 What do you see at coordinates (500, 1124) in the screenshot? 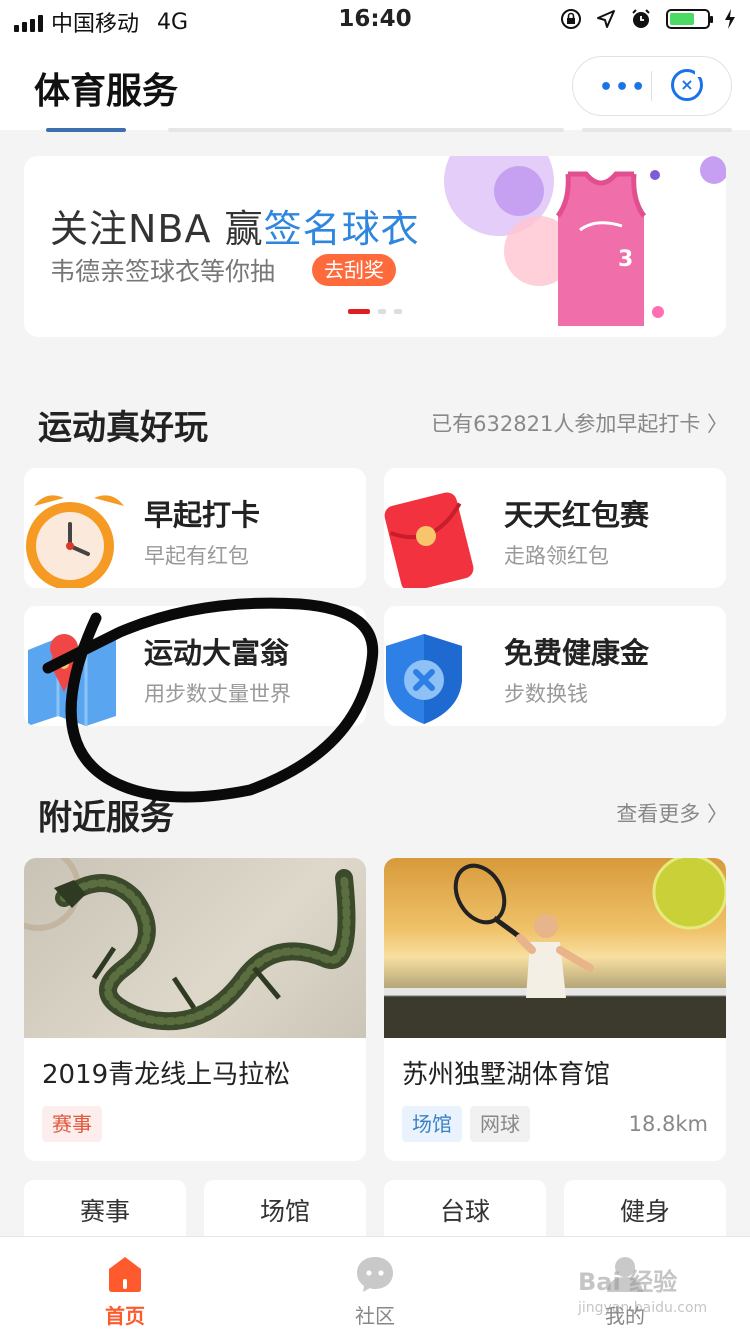
I see `tag-tennis: 网球` at bounding box center [500, 1124].